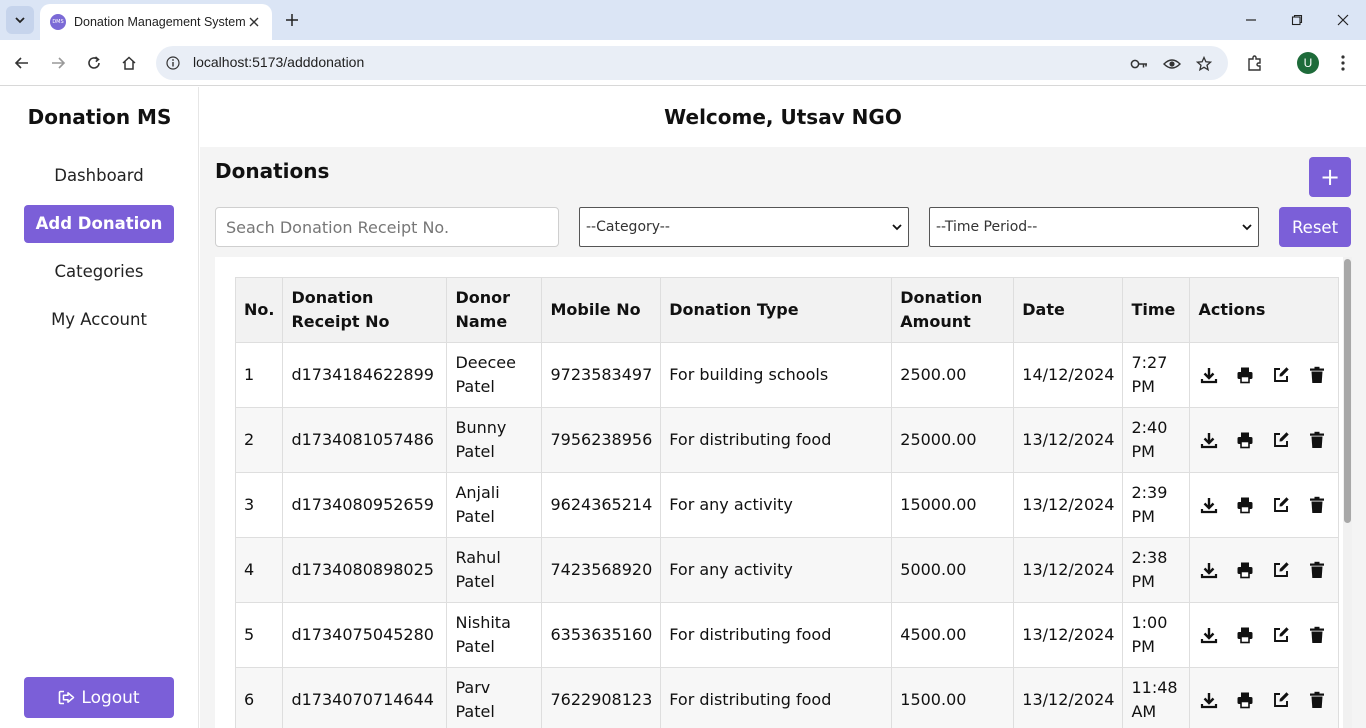 The height and width of the screenshot is (728, 1366). I want to click on logout-label: Logout, so click(110, 697).